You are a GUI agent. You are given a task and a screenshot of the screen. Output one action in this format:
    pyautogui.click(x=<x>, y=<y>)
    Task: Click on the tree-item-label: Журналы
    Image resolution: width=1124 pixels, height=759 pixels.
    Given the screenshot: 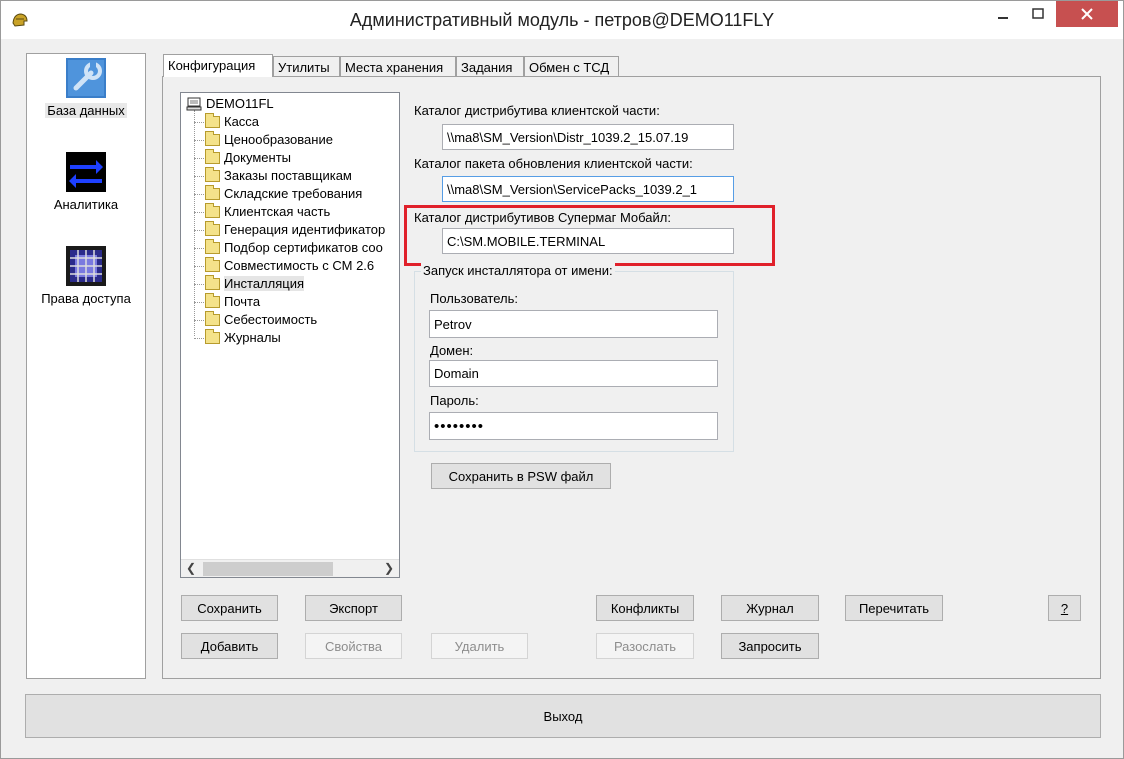 What is the action you would take?
    pyautogui.click(x=252, y=337)
    